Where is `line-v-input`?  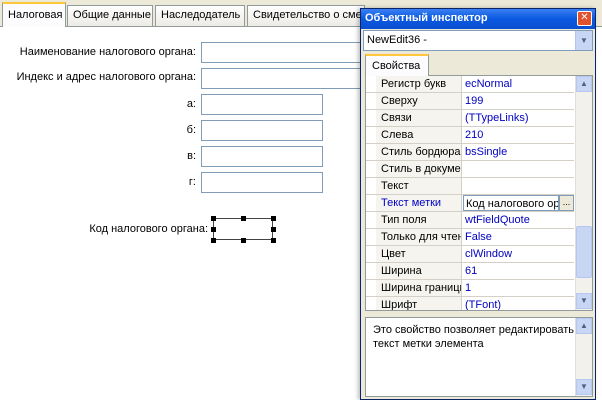
line-v-input is located at coordinates (262, 156).